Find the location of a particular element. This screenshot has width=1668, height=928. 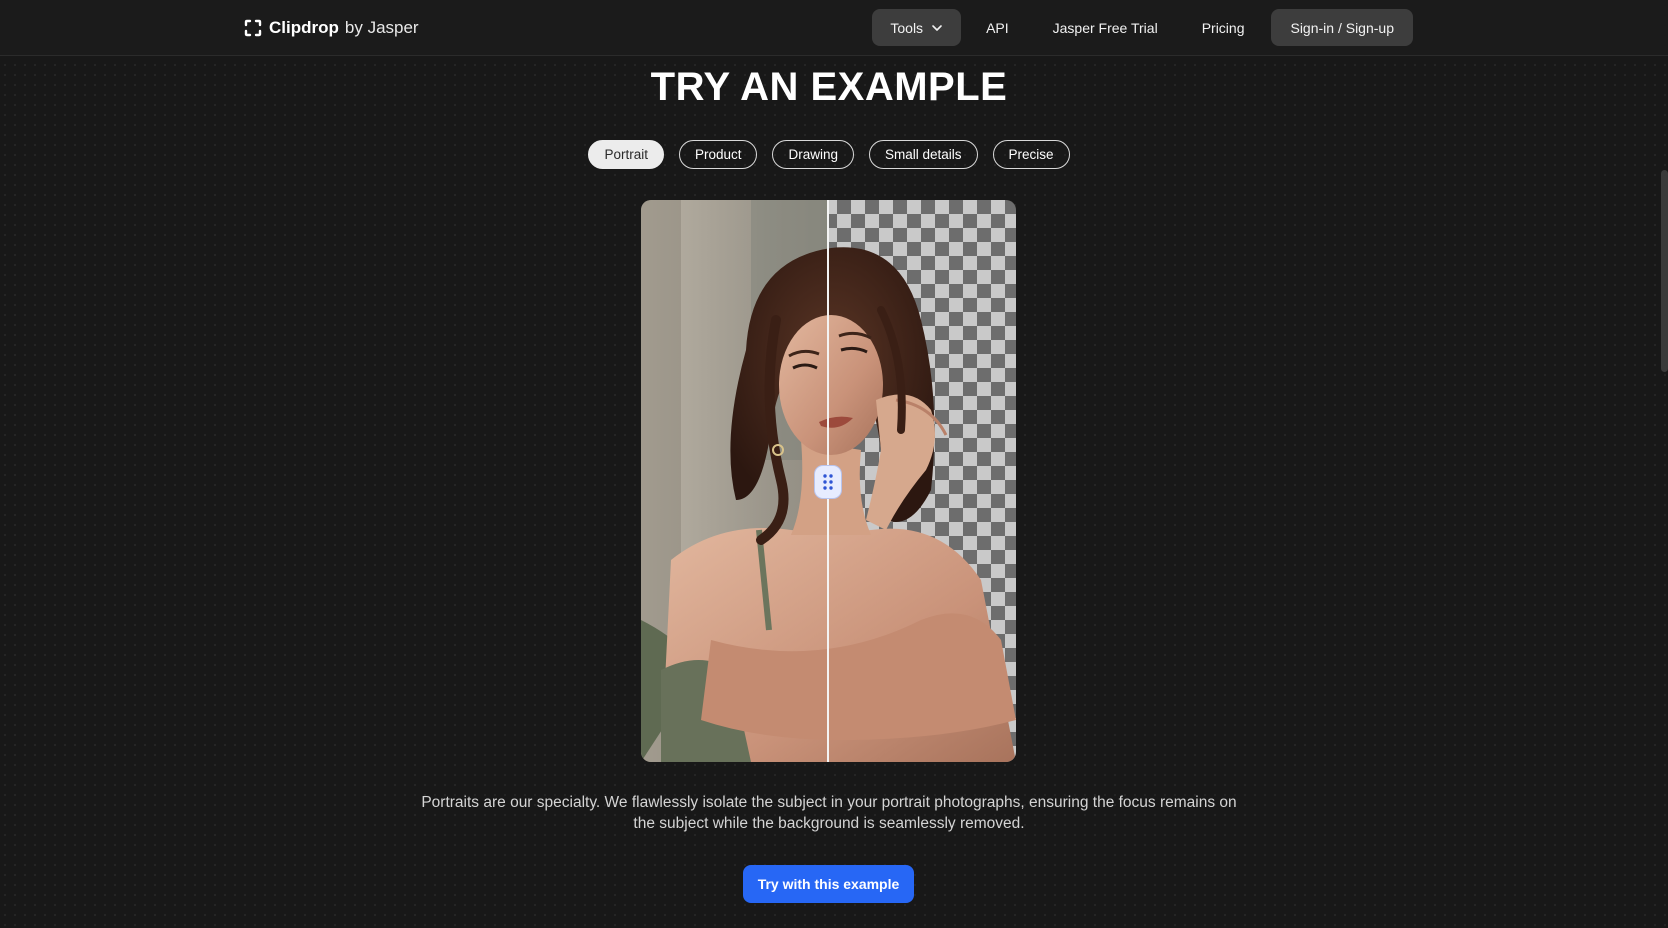

try-example-button: Try with this example is located at coordinates (828, 884).